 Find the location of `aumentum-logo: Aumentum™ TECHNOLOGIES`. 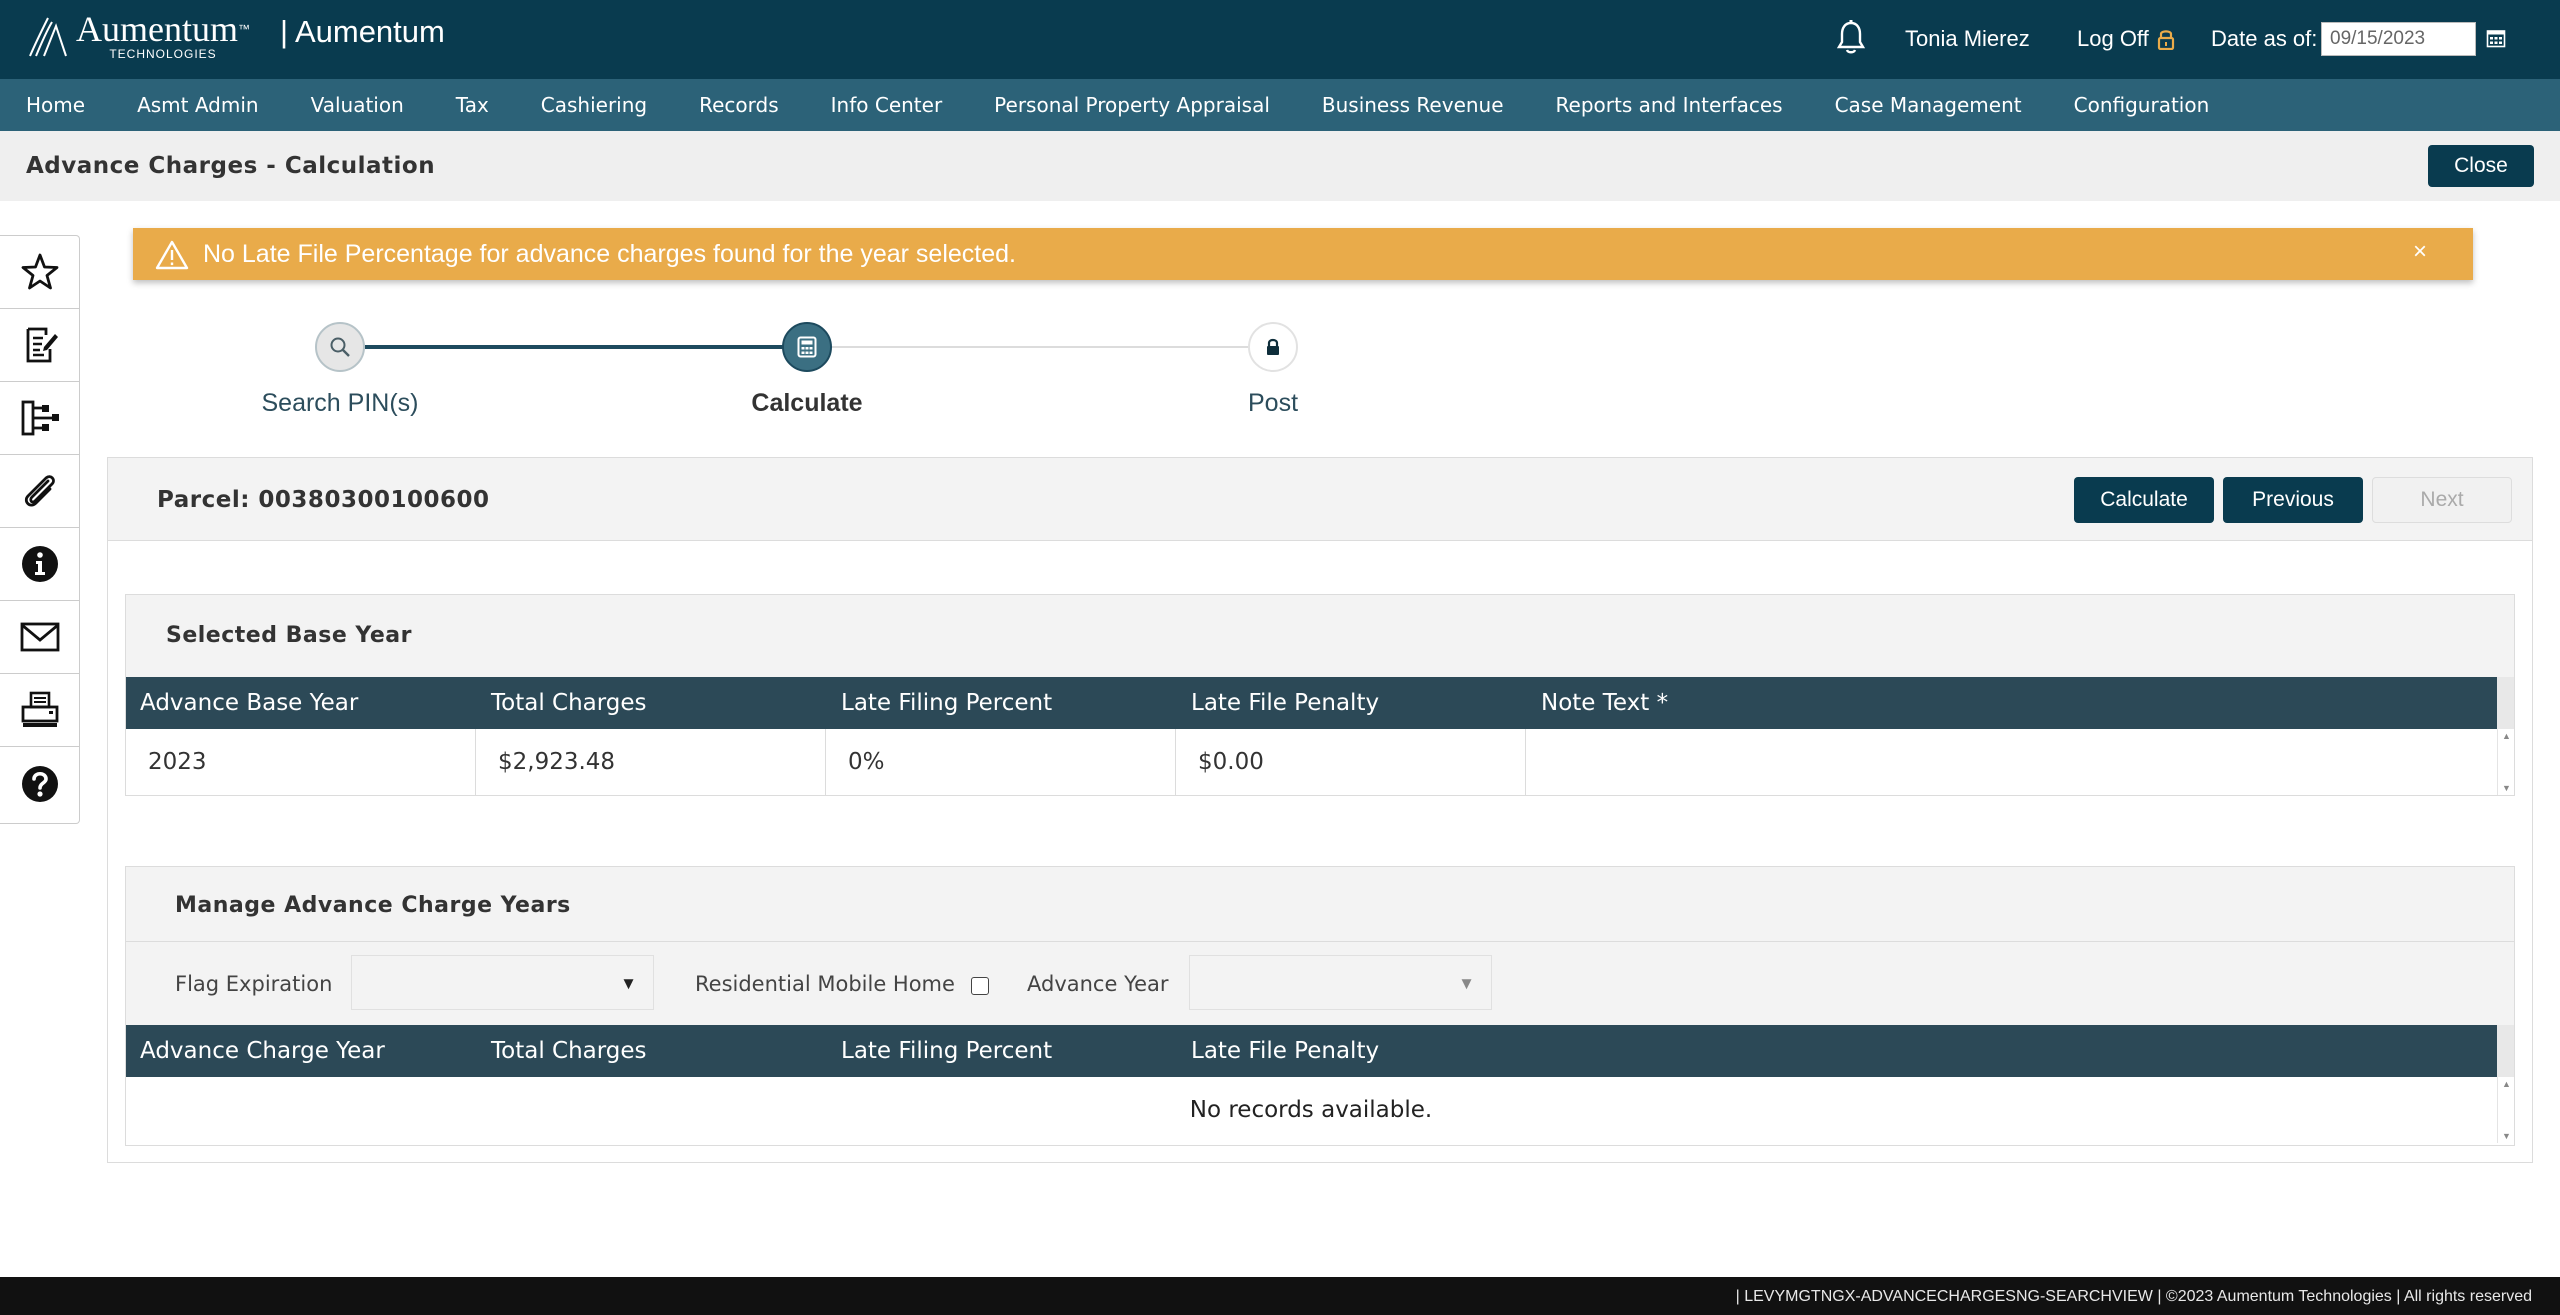

aumentum-logo: Aumentum™ TECHNOLOGIES is located at coordinates (138, 36).